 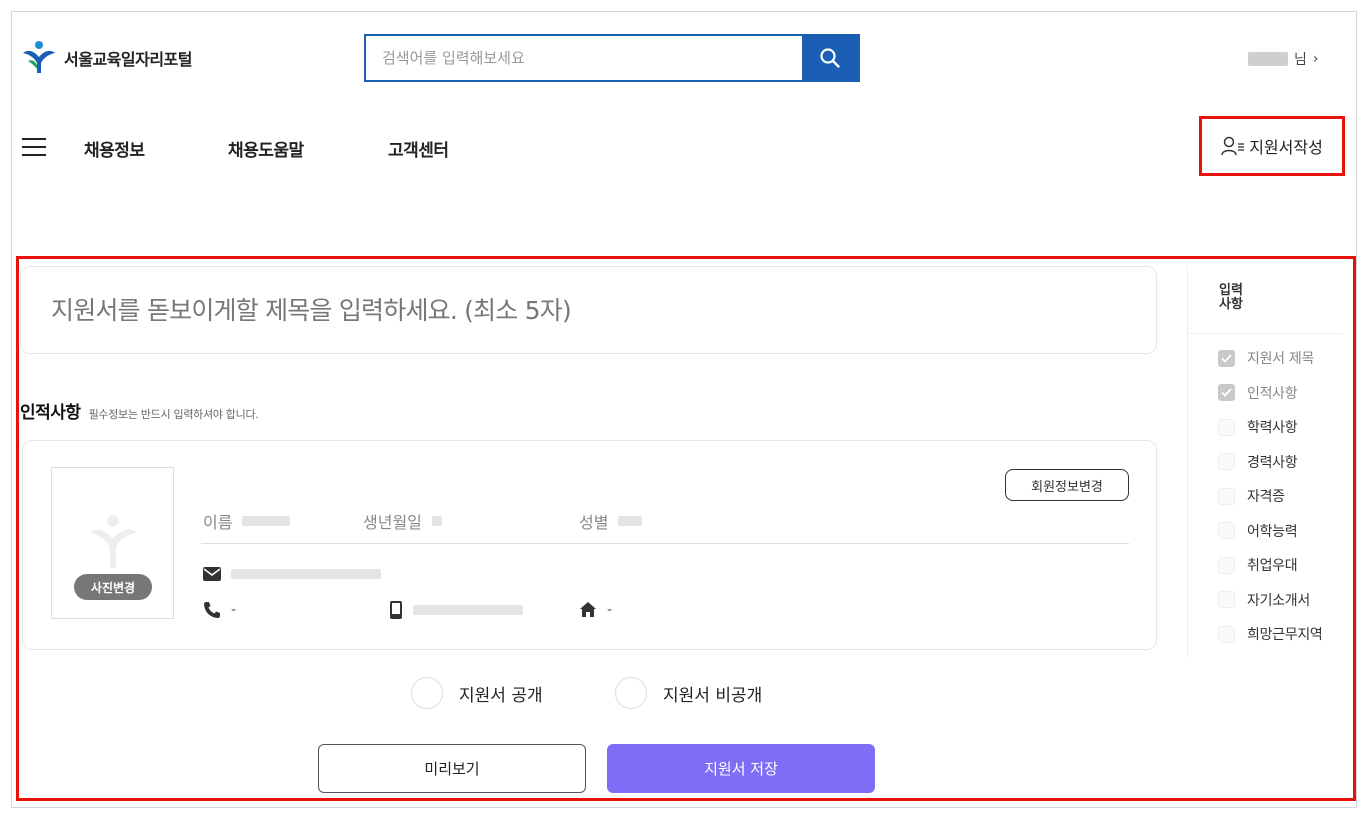 I want to click on search-icon, so click(x=830, y=58).